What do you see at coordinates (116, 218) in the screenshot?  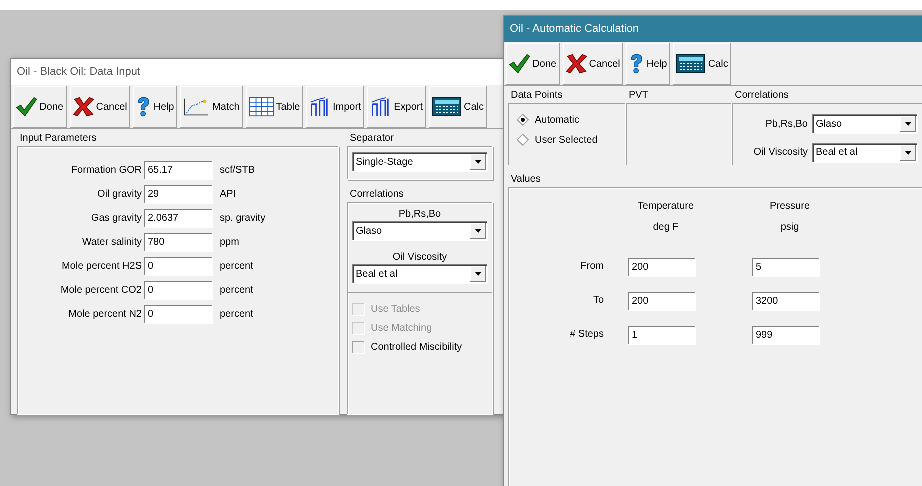 I see `field-label: Gas gravity` at bounding box center [116, 218].